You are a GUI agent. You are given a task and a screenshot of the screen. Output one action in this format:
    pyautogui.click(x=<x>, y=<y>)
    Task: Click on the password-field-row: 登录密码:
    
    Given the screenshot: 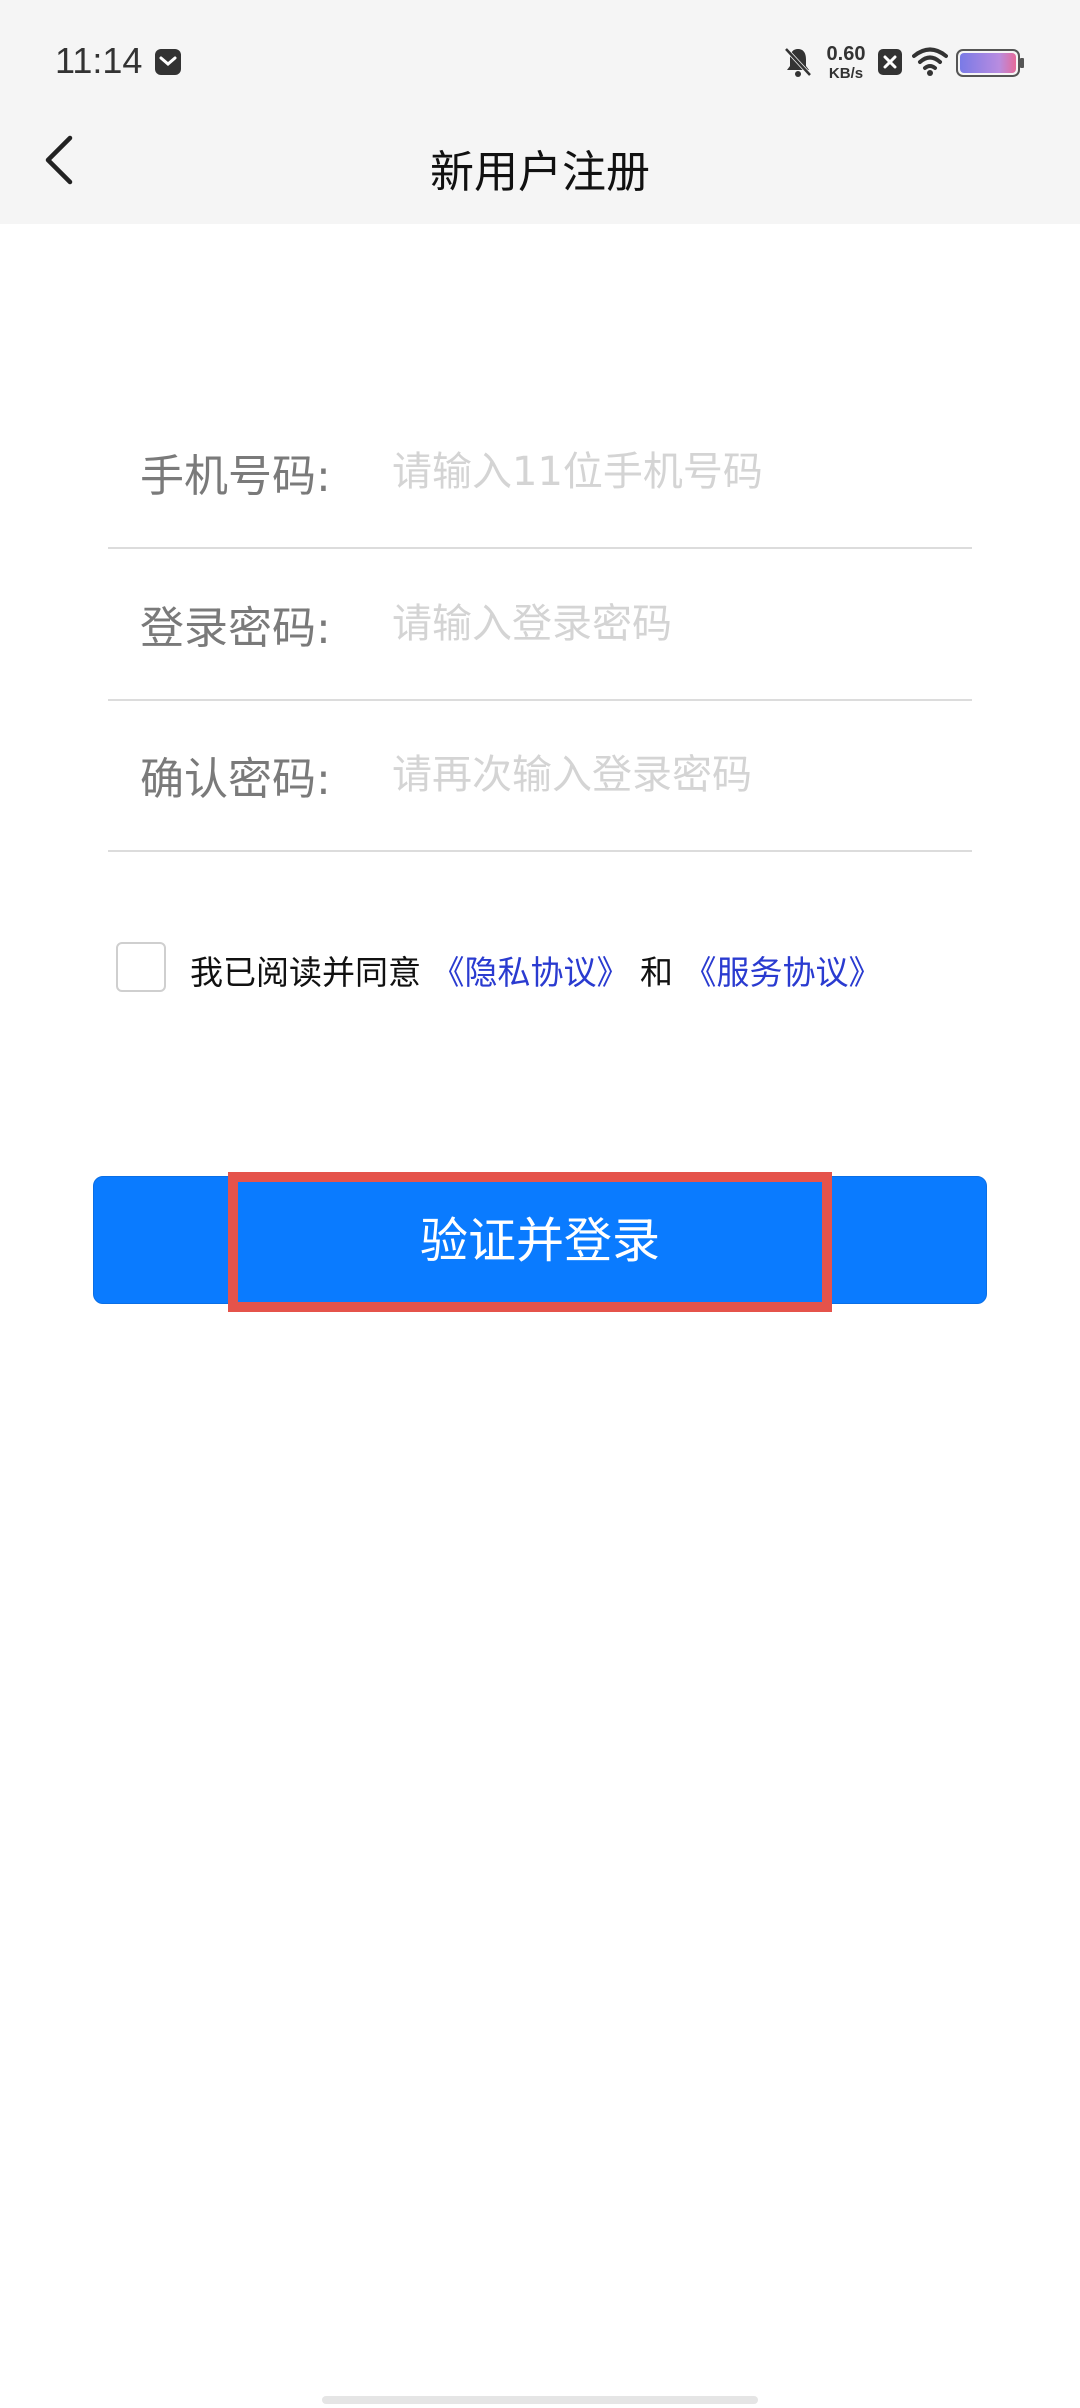 What is the action you would take?
    pyautogui.click(x=540, y=625)
    